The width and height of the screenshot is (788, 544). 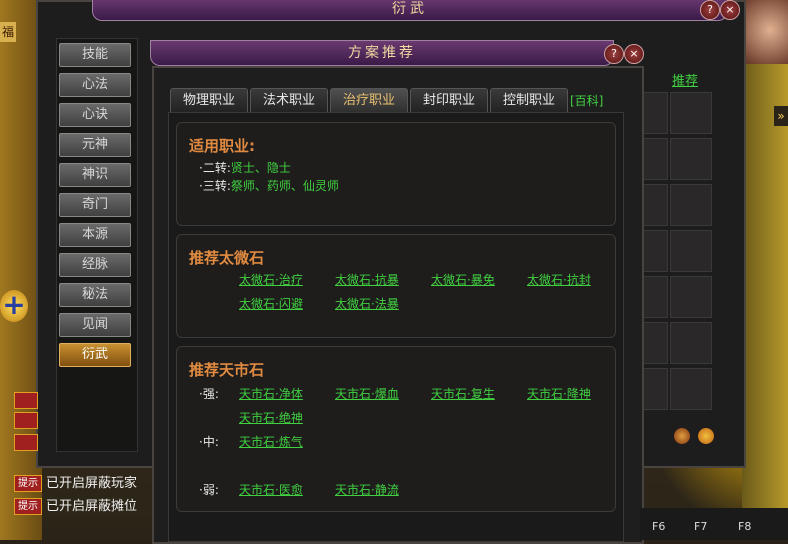 I want to click on jobs-row-1: ·二转:贤士、隐士, so click(x=245, y=167).